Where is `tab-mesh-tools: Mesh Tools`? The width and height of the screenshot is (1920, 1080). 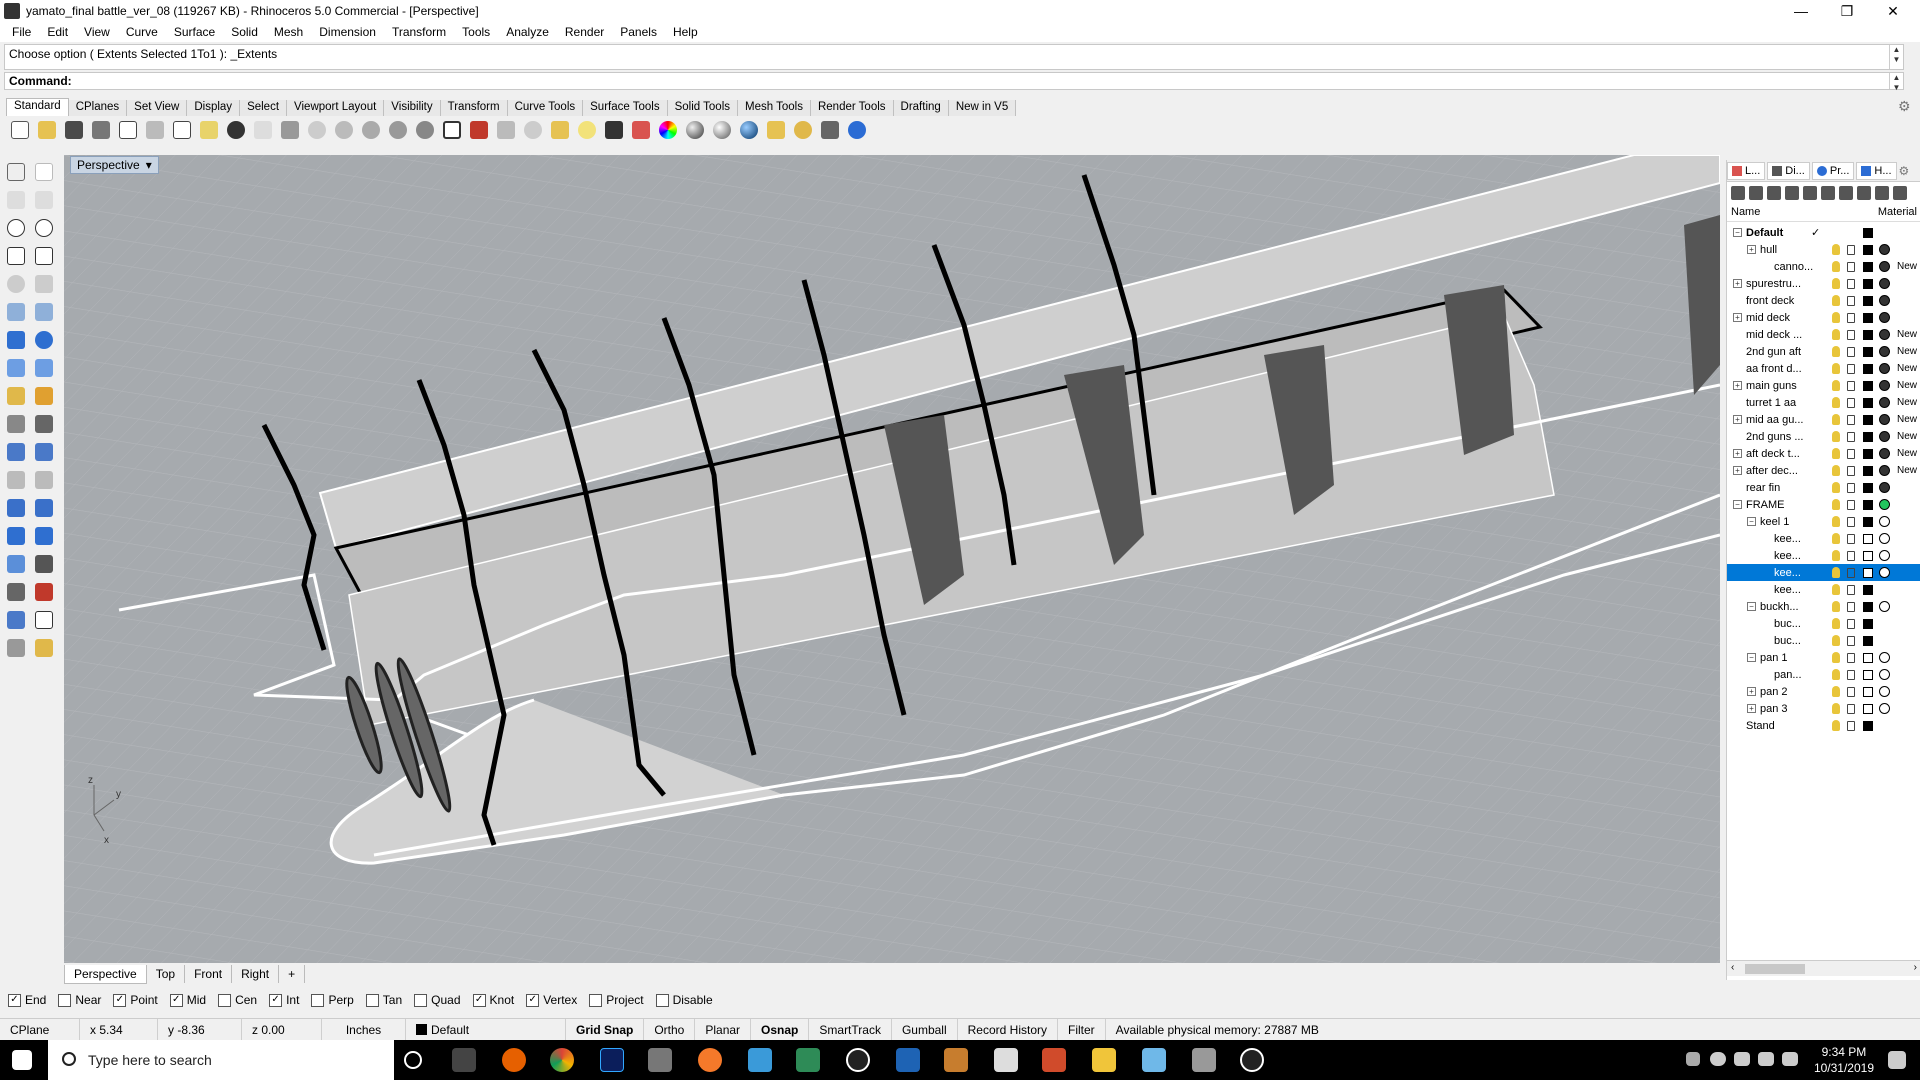
tab-mesh-tools: Mesh Tools is located at coordinates (774, 108).